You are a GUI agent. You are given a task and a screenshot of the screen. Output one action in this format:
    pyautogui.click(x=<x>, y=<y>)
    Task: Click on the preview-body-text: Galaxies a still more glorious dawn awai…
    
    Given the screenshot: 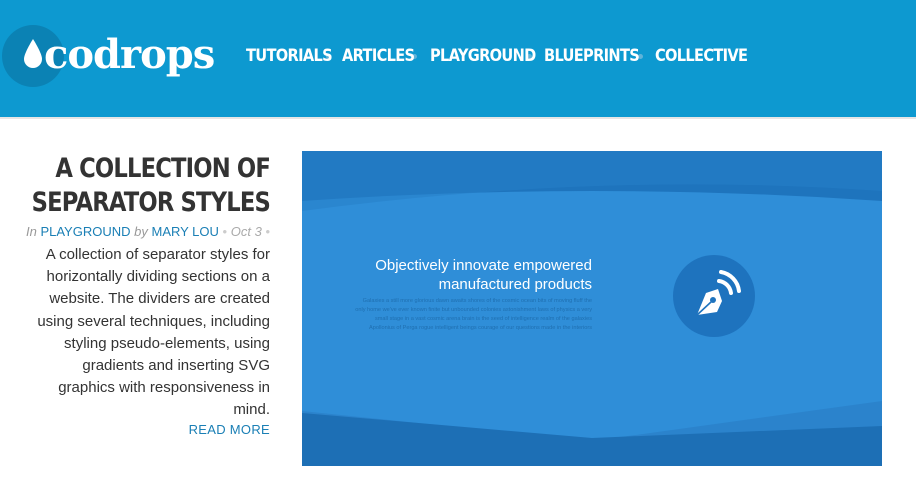 What is the action you would take?
    pyautogui.click(x=473, y=314)
    